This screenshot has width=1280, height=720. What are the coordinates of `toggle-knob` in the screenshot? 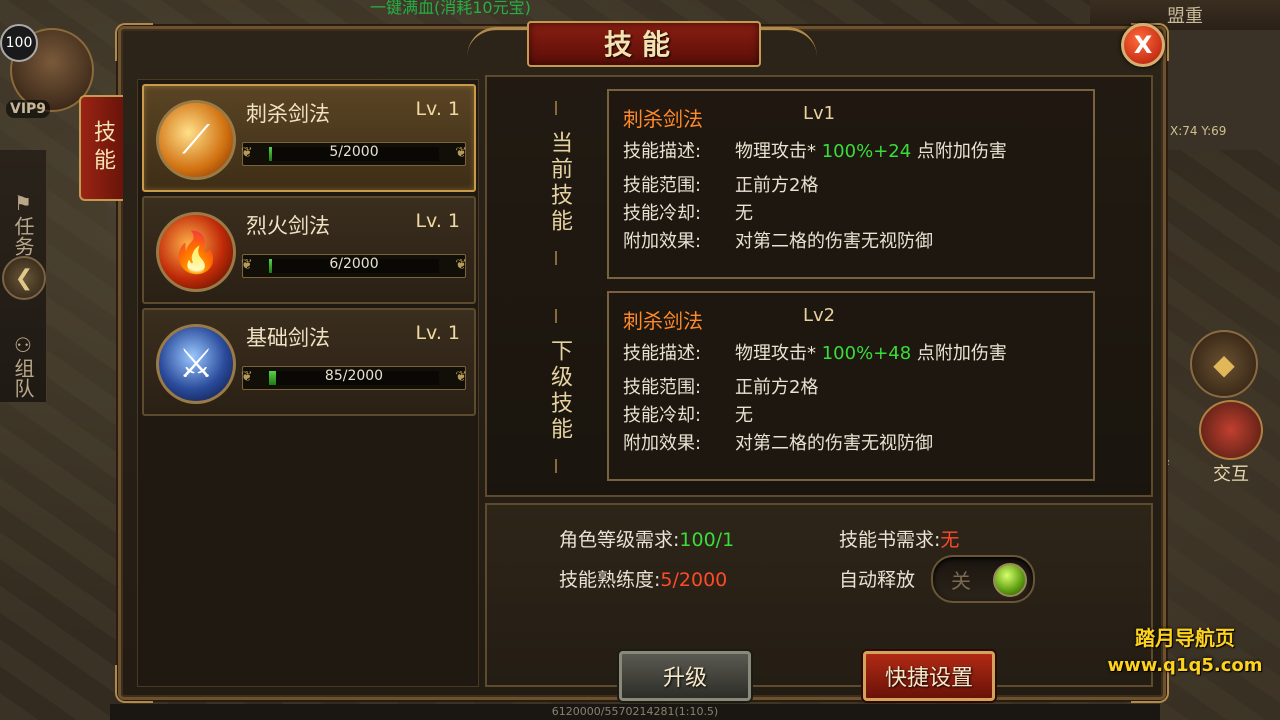 It's located at (1010, 580).